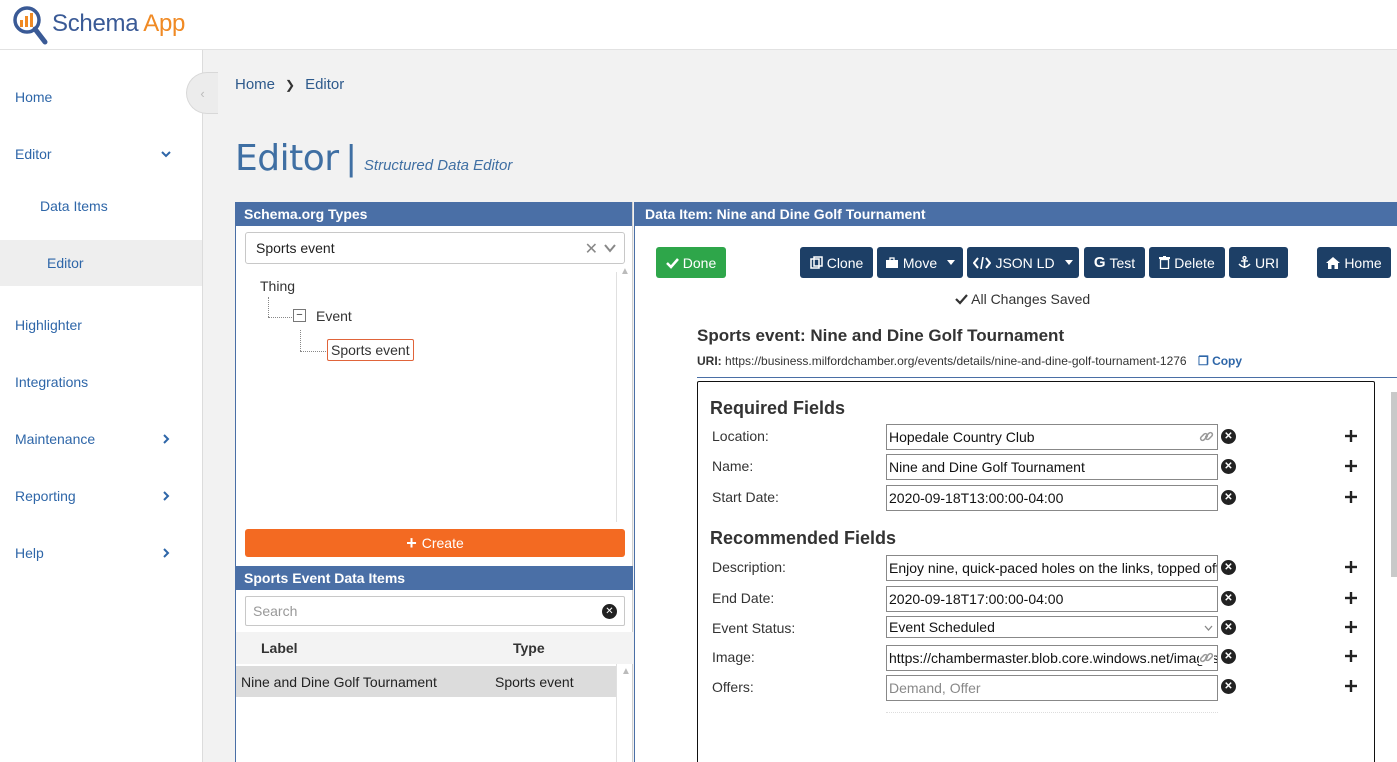  Describe the element at coordinates (299, 315) in the screenshot. I see `collapse-node-icon: −` at that location.